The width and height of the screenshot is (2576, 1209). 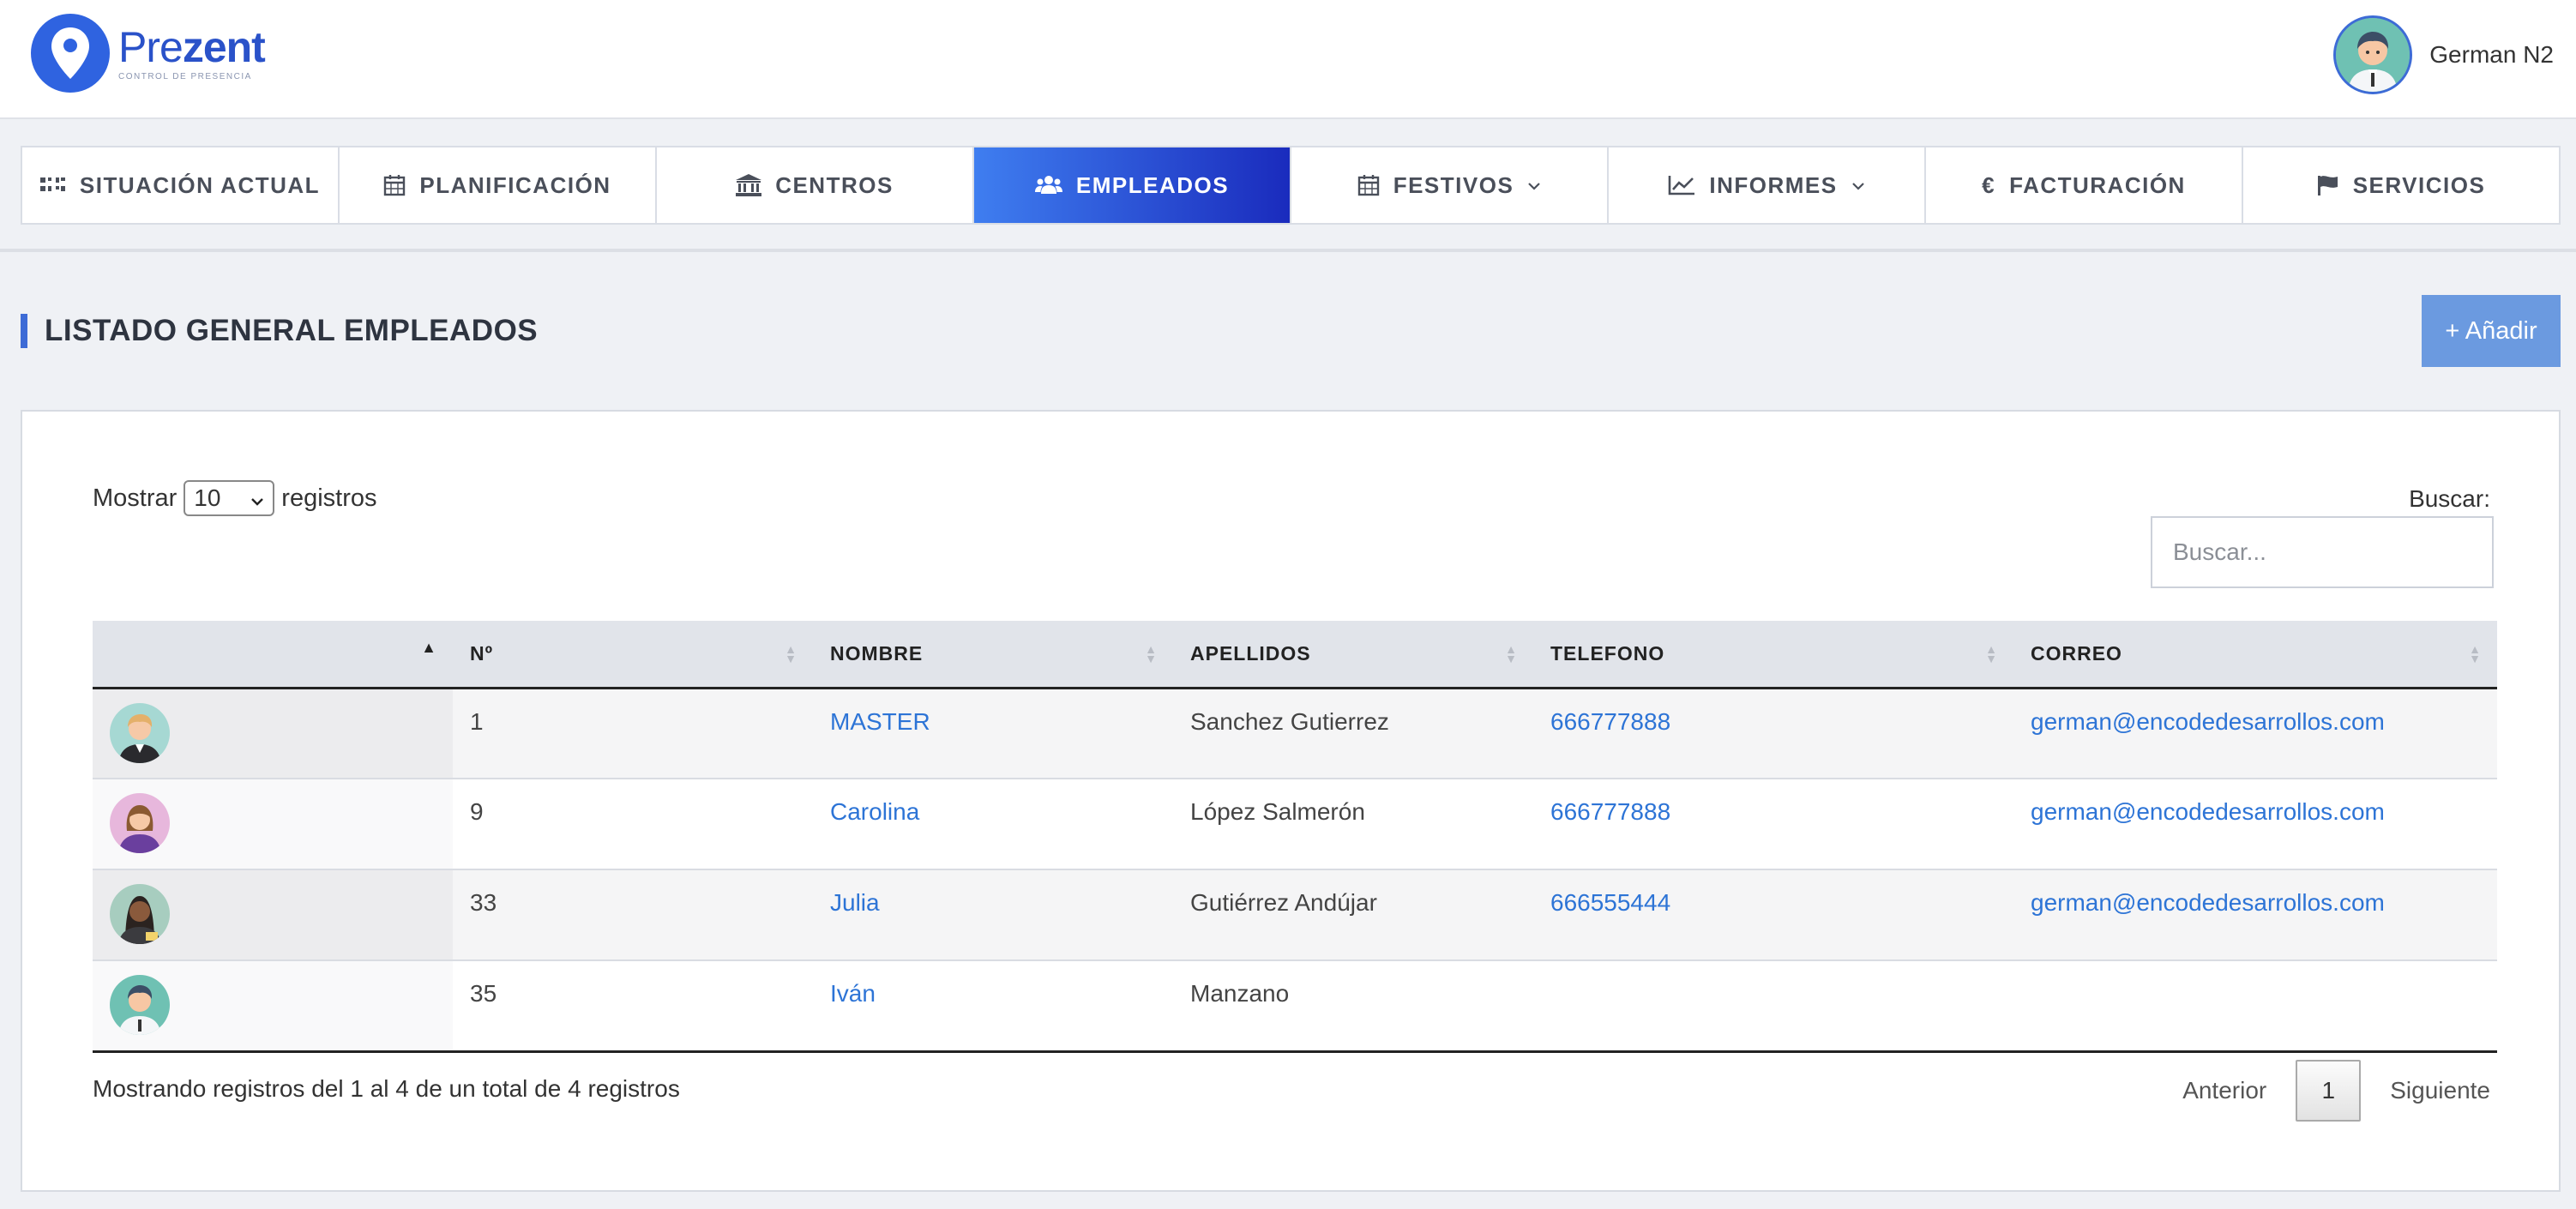 What do you see at coordinates (993, 654) in the screenshot?
I see `column-header-nombre: NOMBRE ▲ ▼` at bounding box center [993, 654].